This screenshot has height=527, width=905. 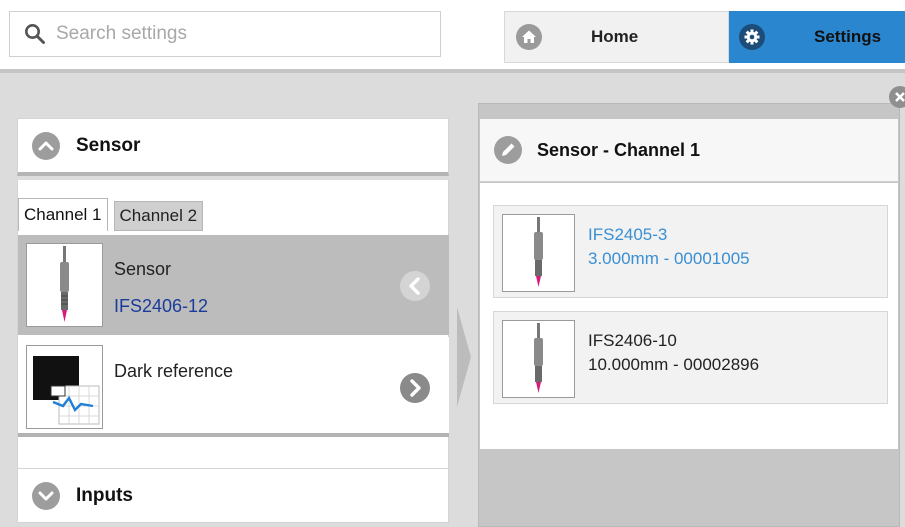 What do you see at coordinates (233, 147) in the screenshot?
I see `sensor-section-header: Sensor` at bounding box center [233, 147].